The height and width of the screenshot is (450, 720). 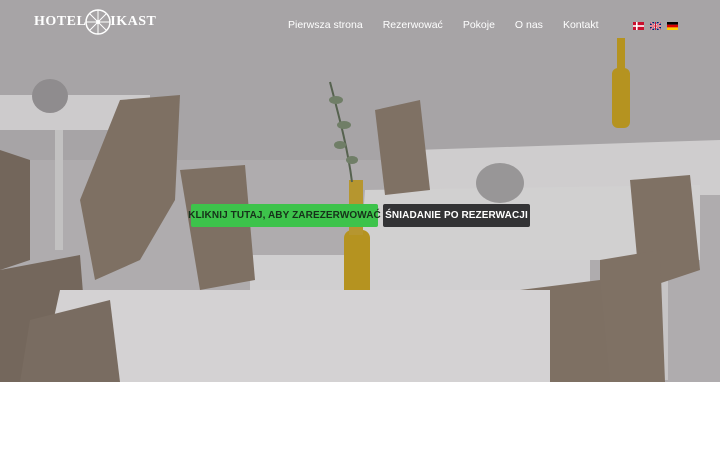 I want to click on german-flag-icon, so click(x=672, y=26).